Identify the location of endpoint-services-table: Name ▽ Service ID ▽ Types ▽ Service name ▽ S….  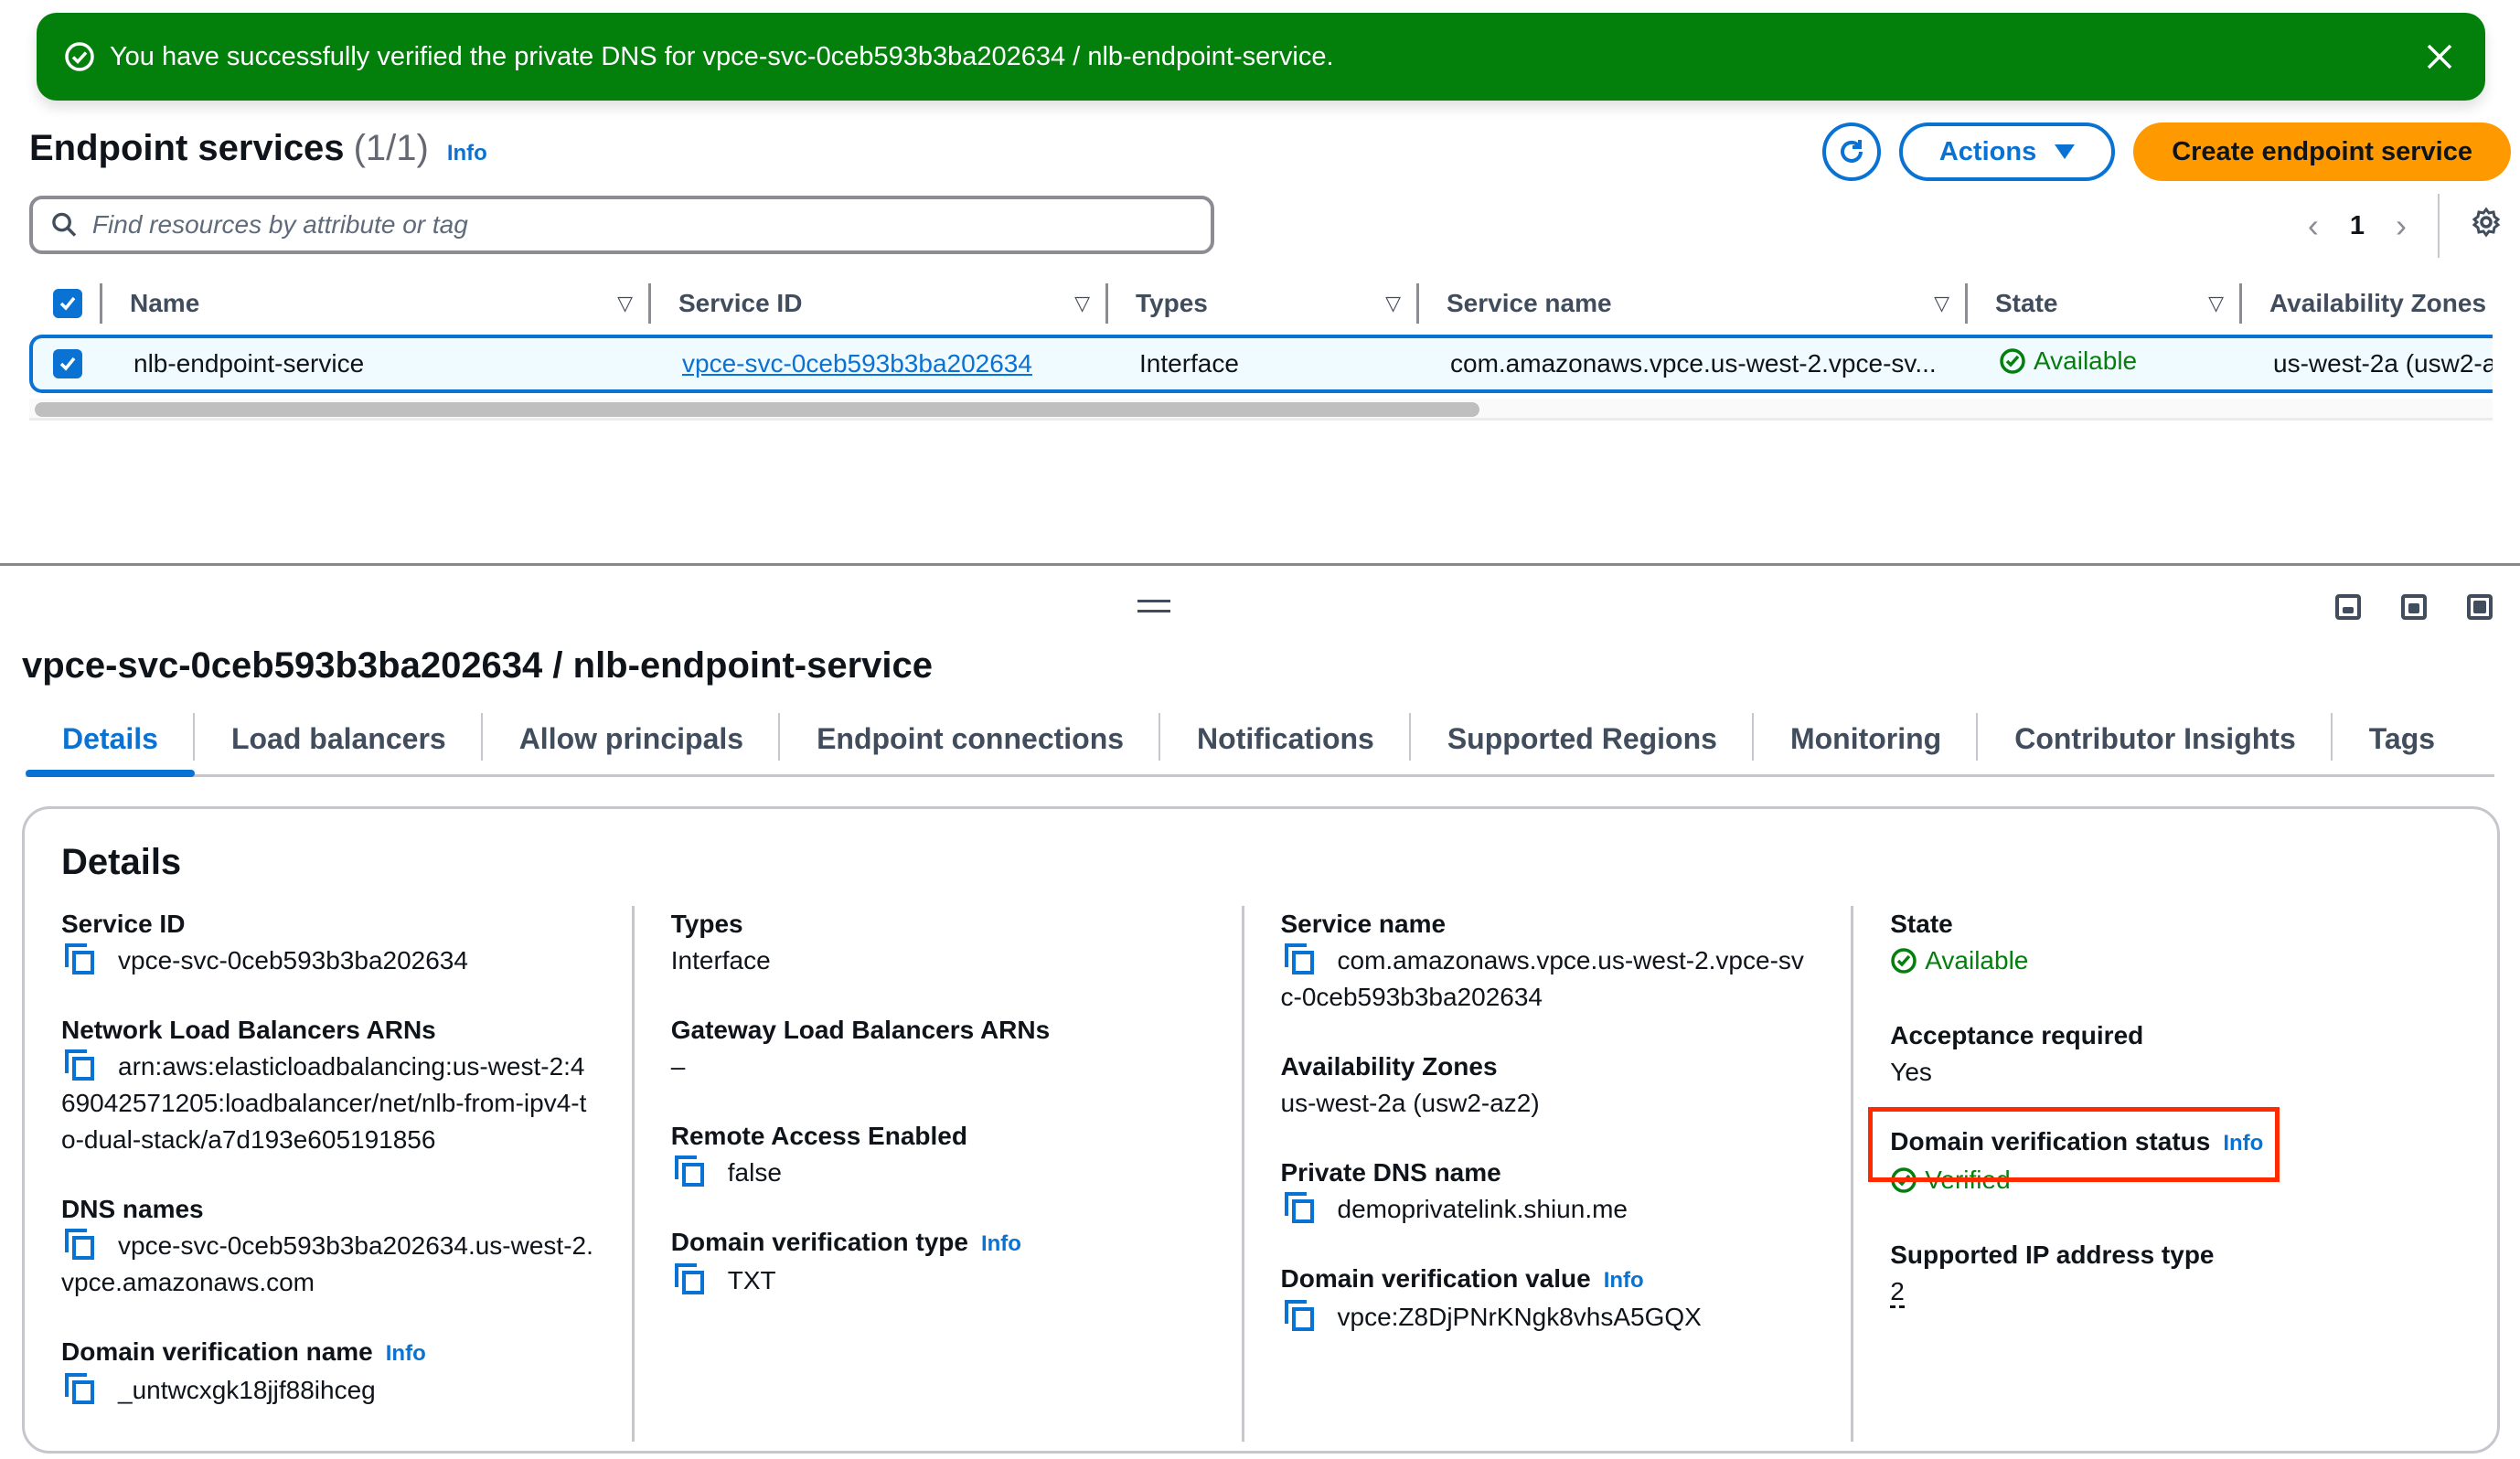
(1261, 347).